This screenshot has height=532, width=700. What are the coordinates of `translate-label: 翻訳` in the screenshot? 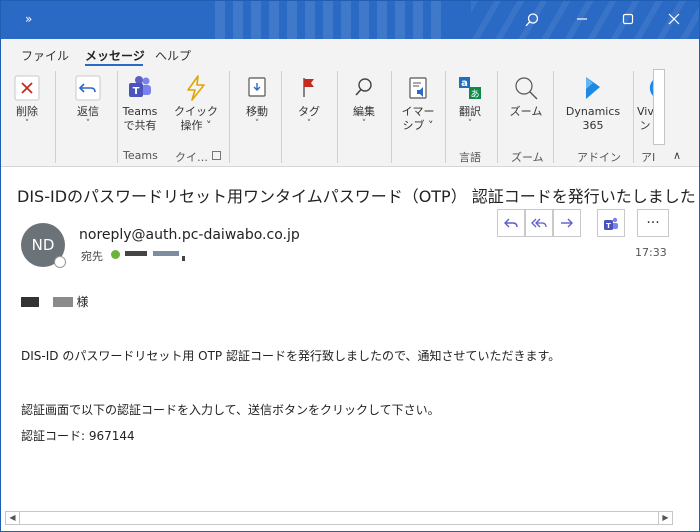 It's located at (470, 111).